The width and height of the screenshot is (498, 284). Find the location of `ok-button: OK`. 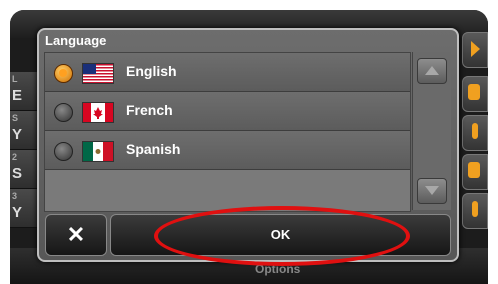

ok-button: OK is located at coordinates (280, 235).